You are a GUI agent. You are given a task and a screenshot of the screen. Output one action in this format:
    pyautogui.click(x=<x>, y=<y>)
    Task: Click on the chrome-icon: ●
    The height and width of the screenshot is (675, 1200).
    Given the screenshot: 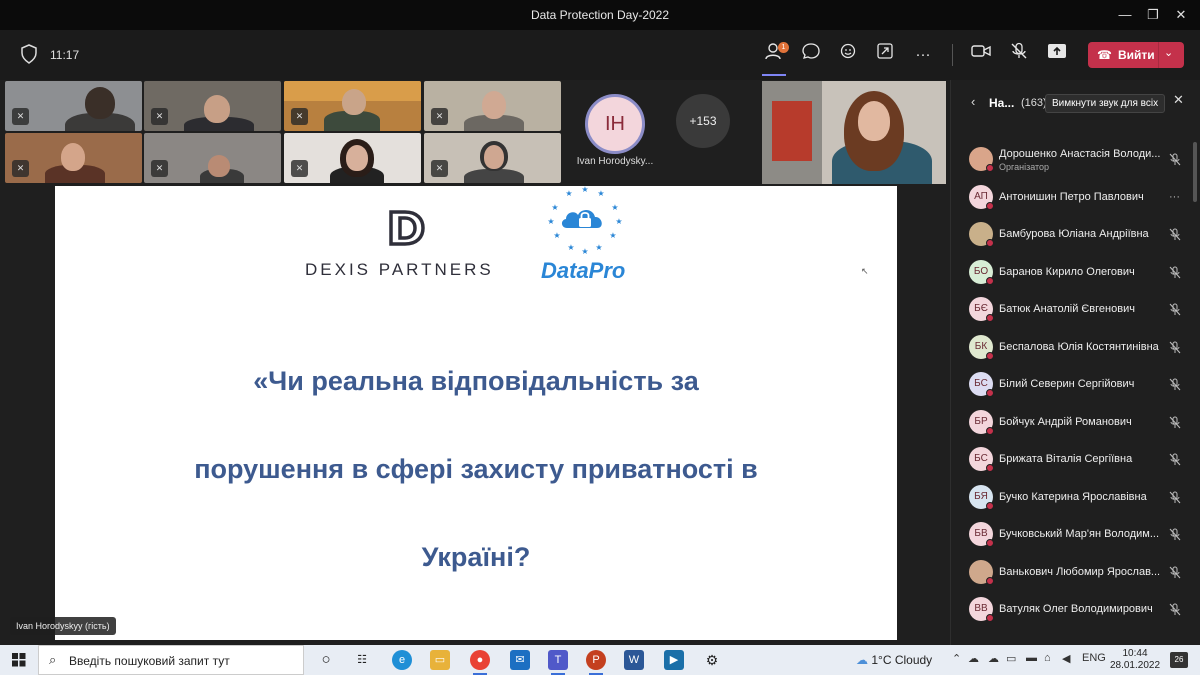 What is the action you would take?
    pyautogui.click(x=480, y=662)
    